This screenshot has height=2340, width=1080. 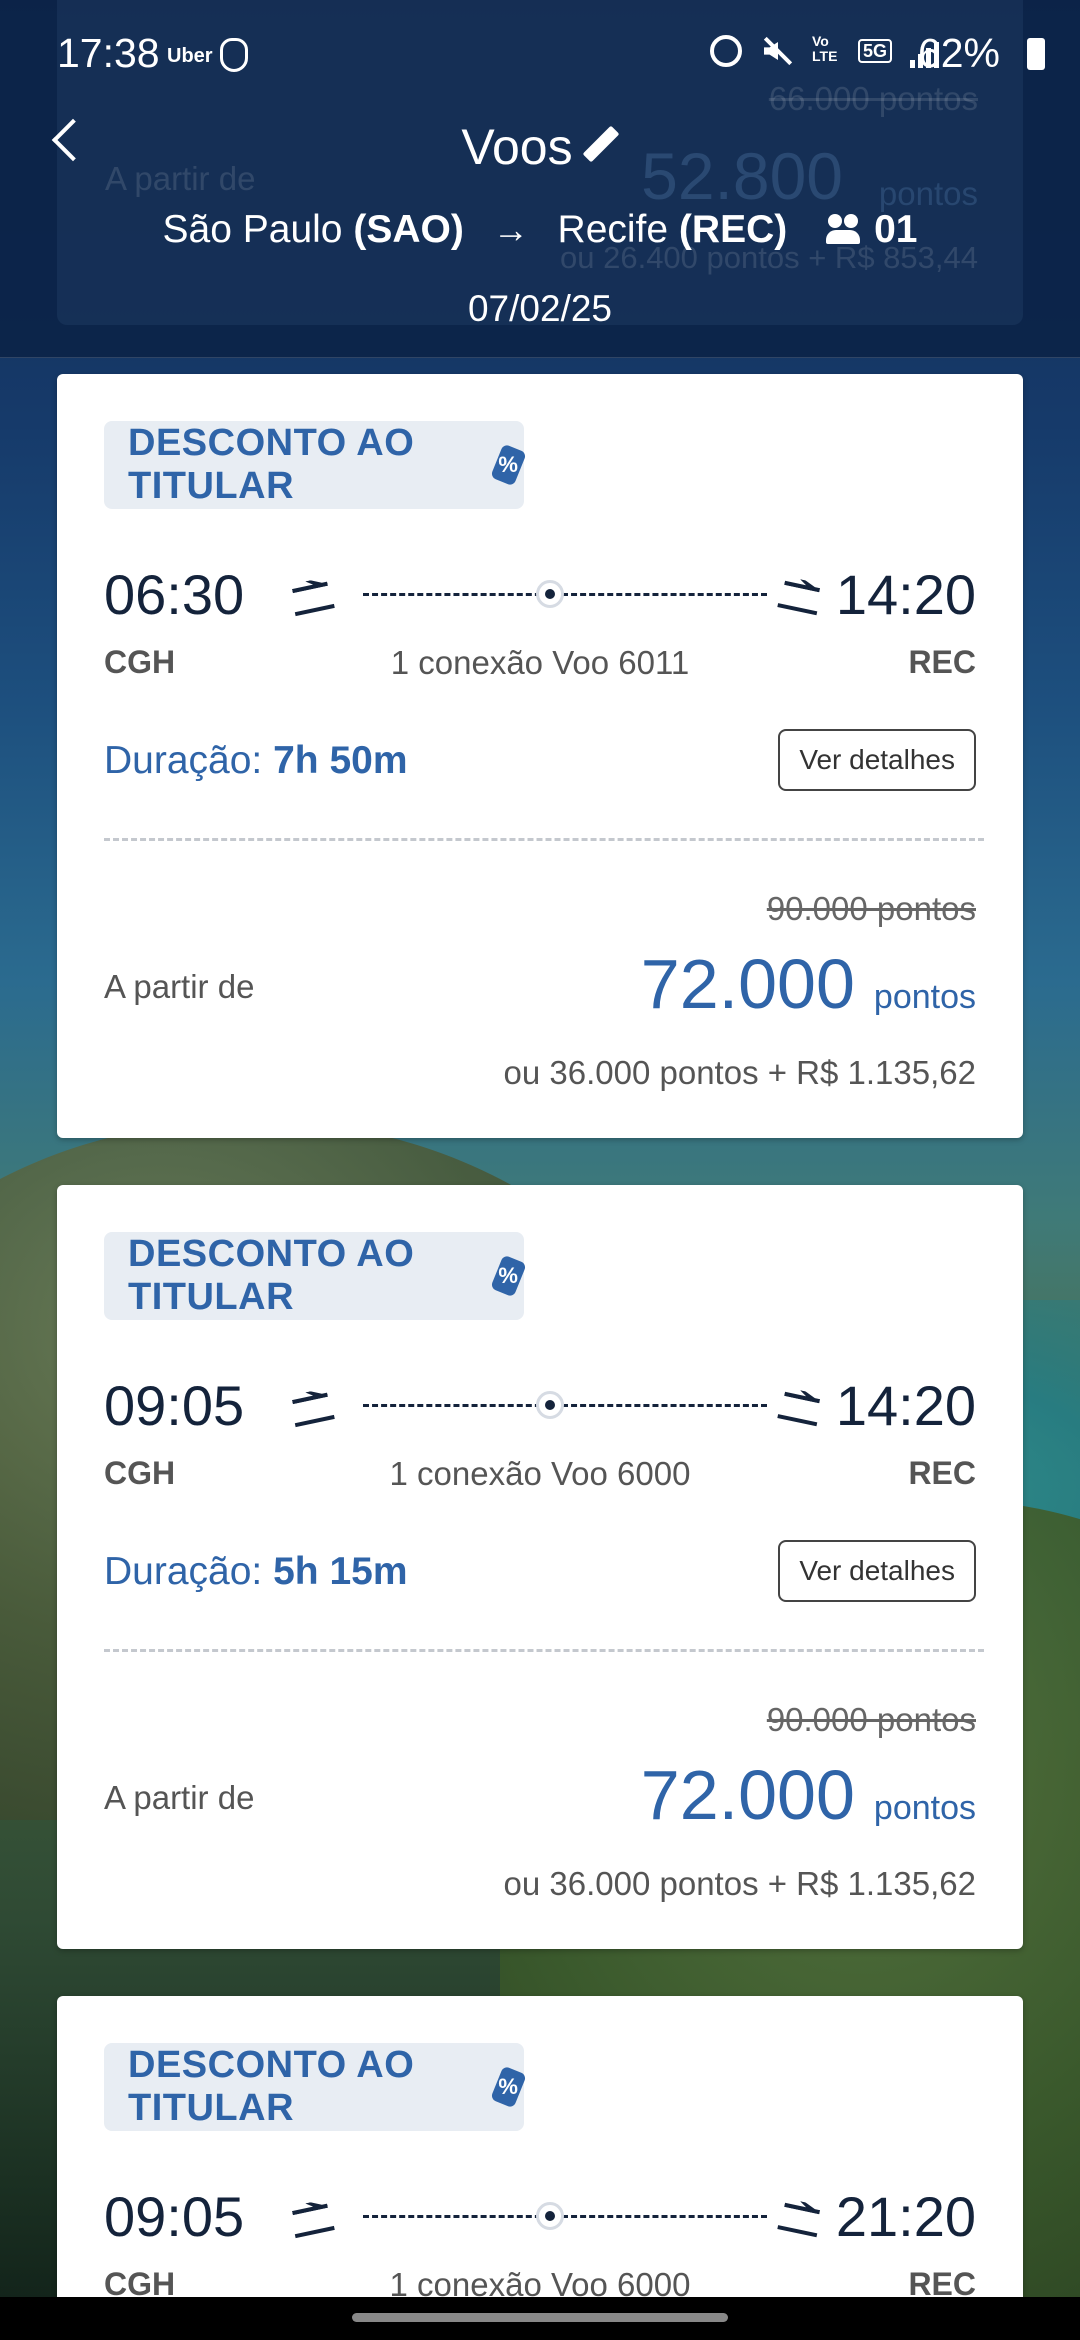 What do you see at coordinates (174, 594) in the screenshot?
I see `departure-time: 06:30` at bounding box center [174, 594].